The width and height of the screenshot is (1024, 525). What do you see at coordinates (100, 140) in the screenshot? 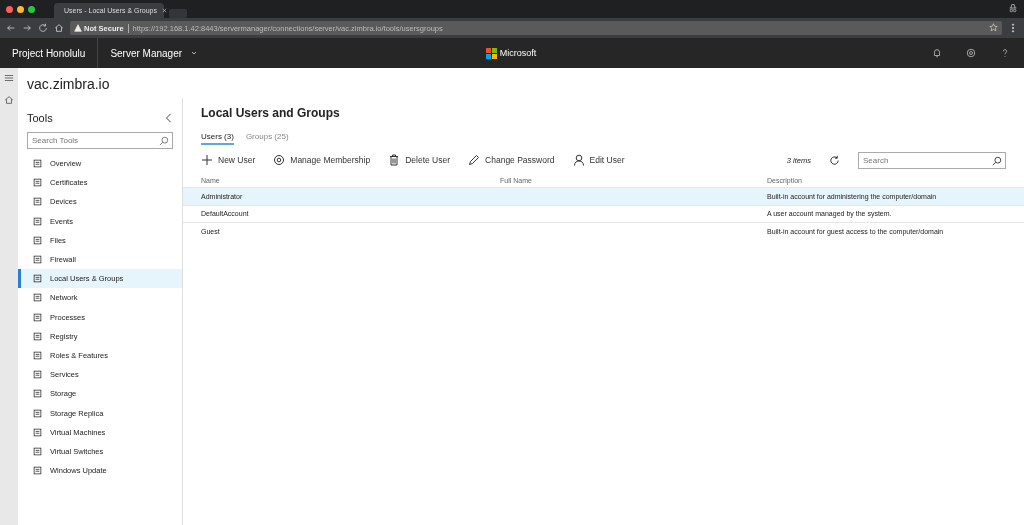
I see `search-tools-field: Search Tools` at bounding box center [100, 140].